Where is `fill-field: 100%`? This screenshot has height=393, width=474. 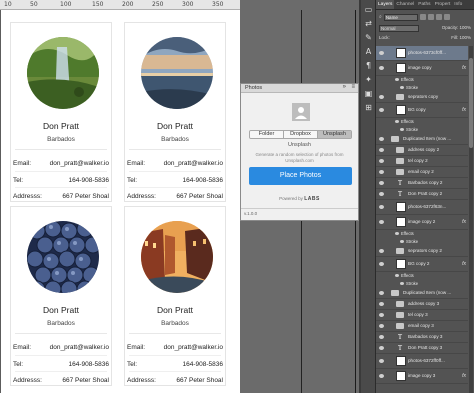
fill-field: 100% is located at coordinates (465, 37).